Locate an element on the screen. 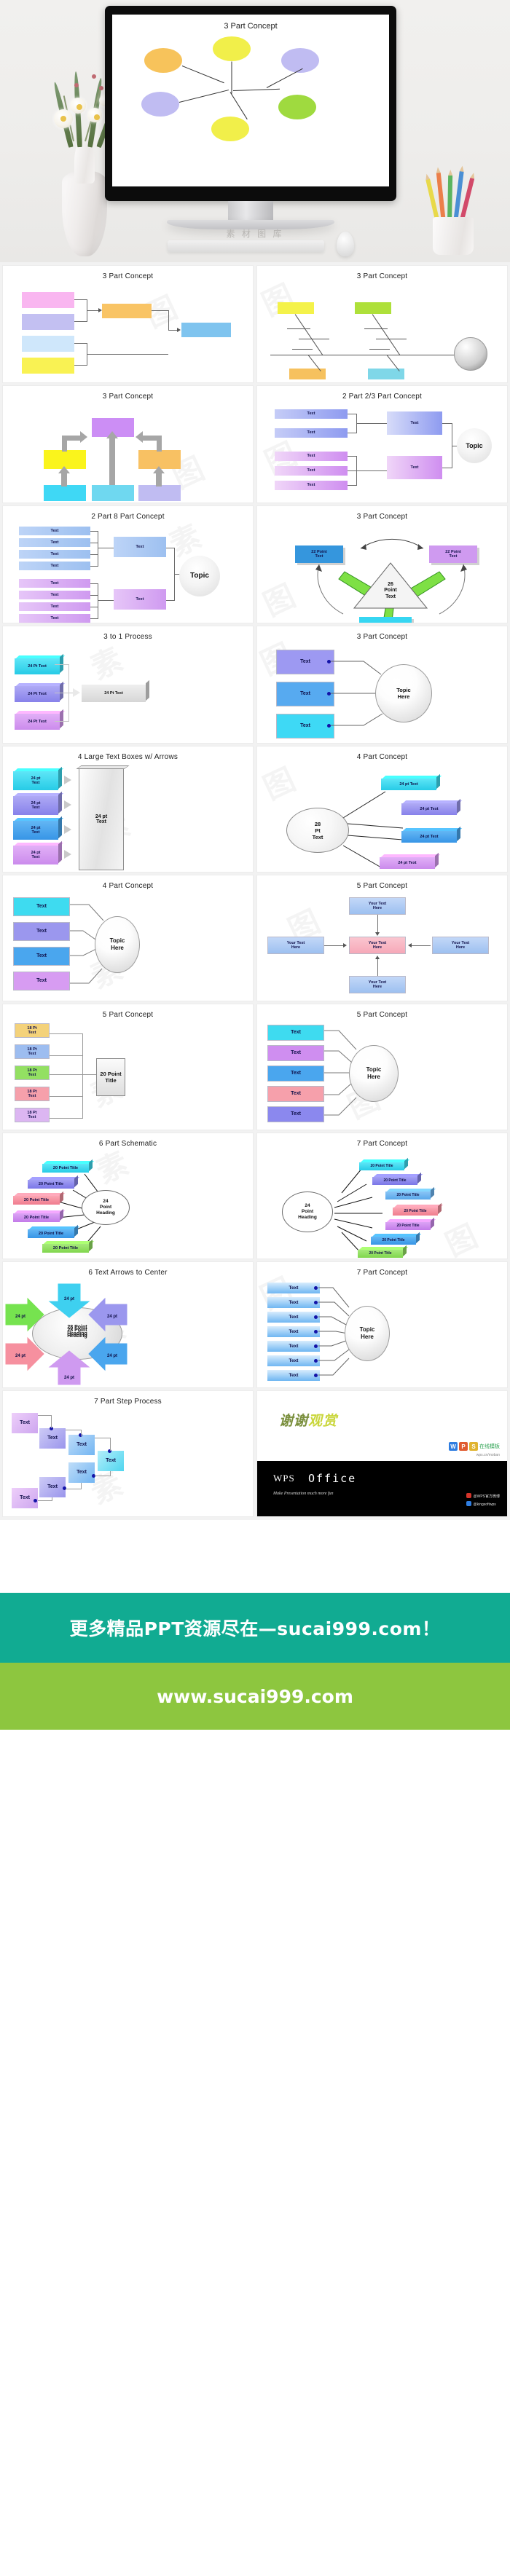 This screenshot has width=510, height=2576. slide-canvas: 图 22 Point Text is located at coordinates (382, 564).